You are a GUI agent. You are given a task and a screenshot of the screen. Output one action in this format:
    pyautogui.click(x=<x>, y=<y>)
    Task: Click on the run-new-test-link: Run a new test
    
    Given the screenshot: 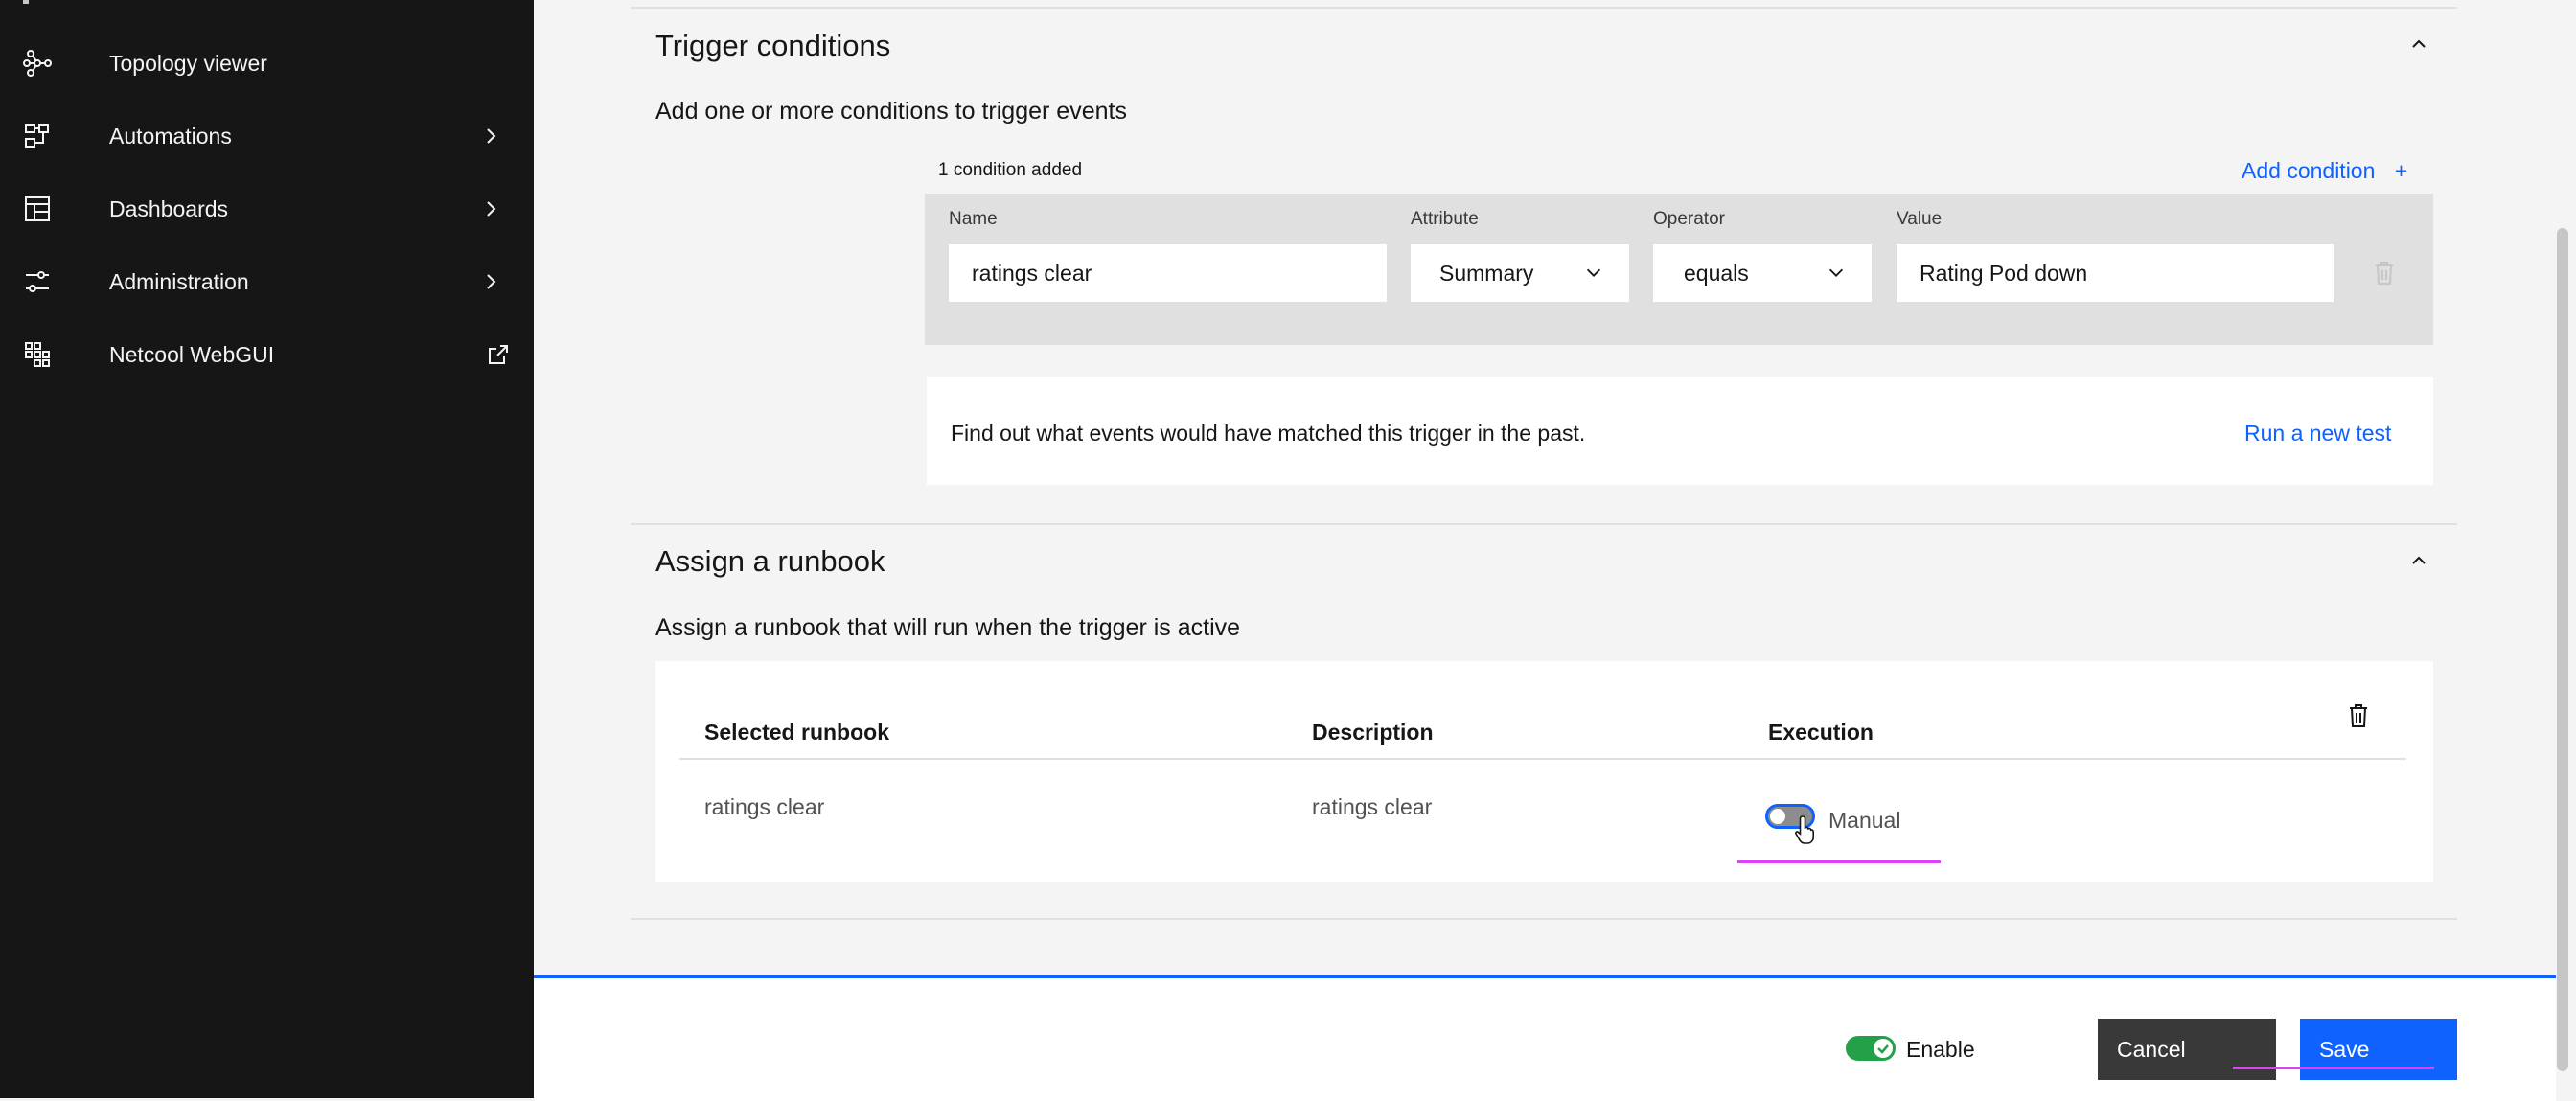 What is the action you would take?
    pyautogui.click(x=2317, y=434)
    